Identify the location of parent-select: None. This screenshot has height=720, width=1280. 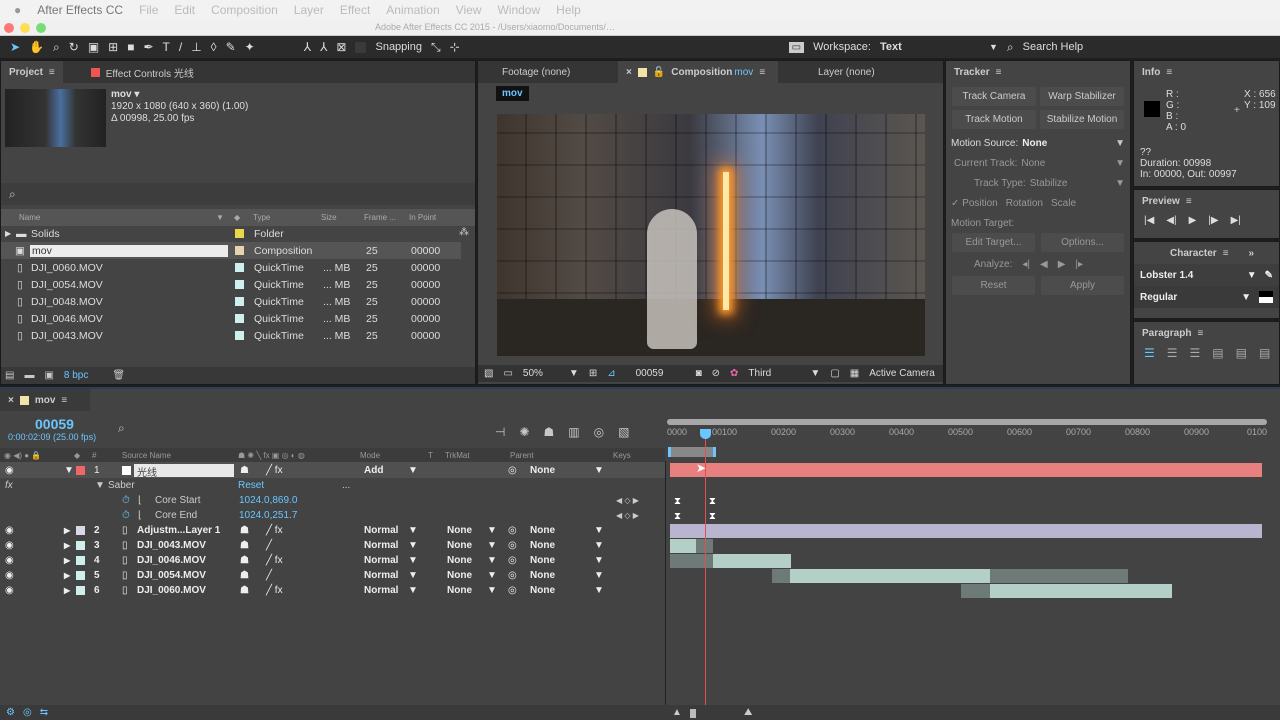
(542, 575).